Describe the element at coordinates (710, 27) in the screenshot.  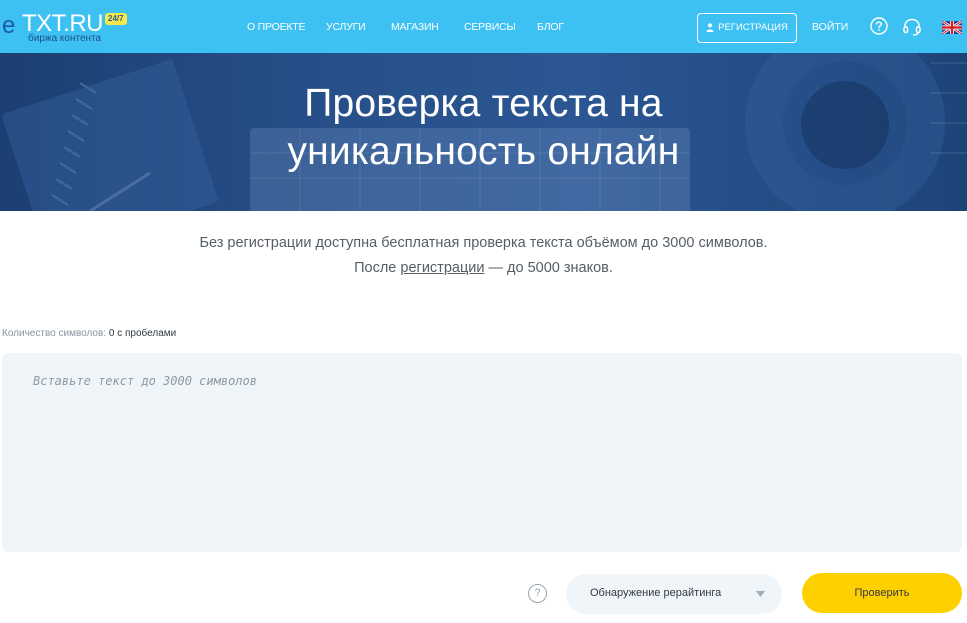
I see `user-icon` at that location.